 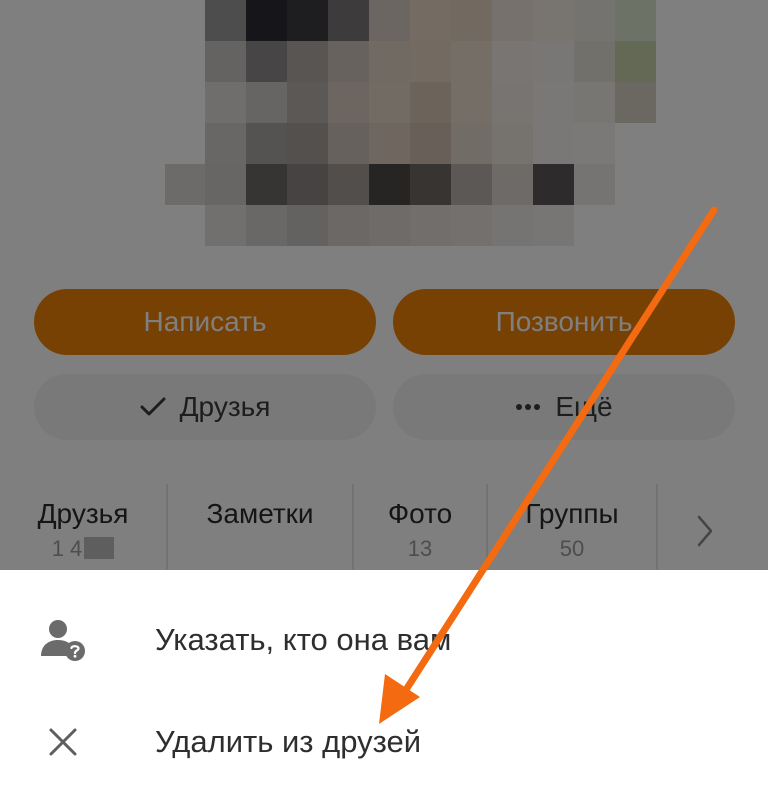 What do you see at coordinates (63, 640) in the screenshot?
I see `person-question-icon` at bounding box center [63, 640].